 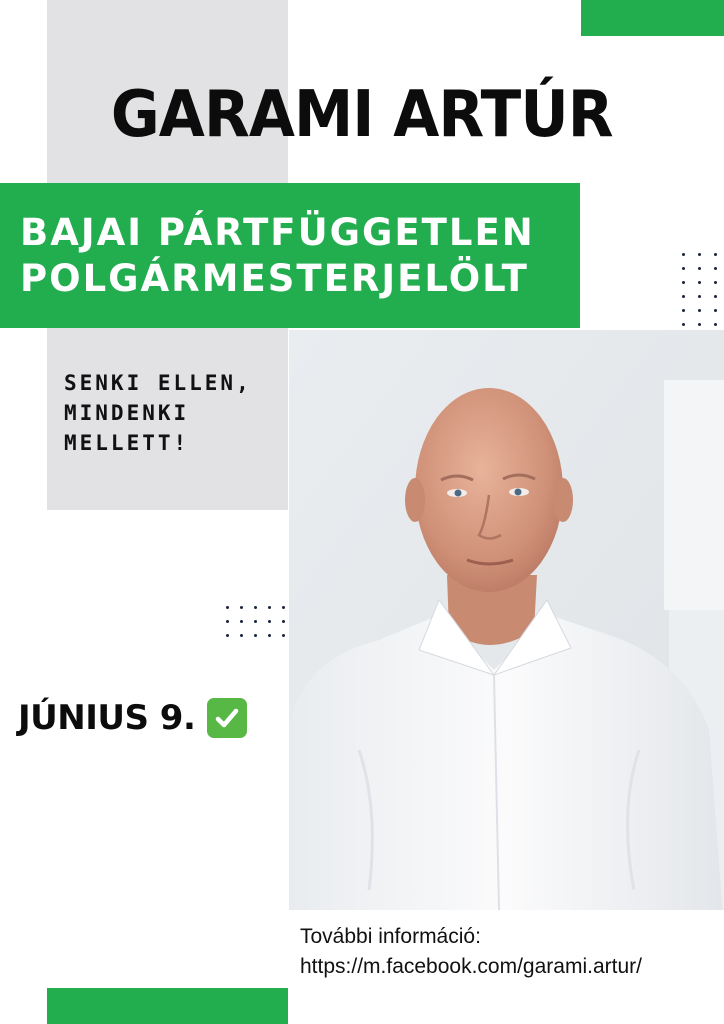 I want to click on check-mark-button-icon, so click(x=227, y=718).